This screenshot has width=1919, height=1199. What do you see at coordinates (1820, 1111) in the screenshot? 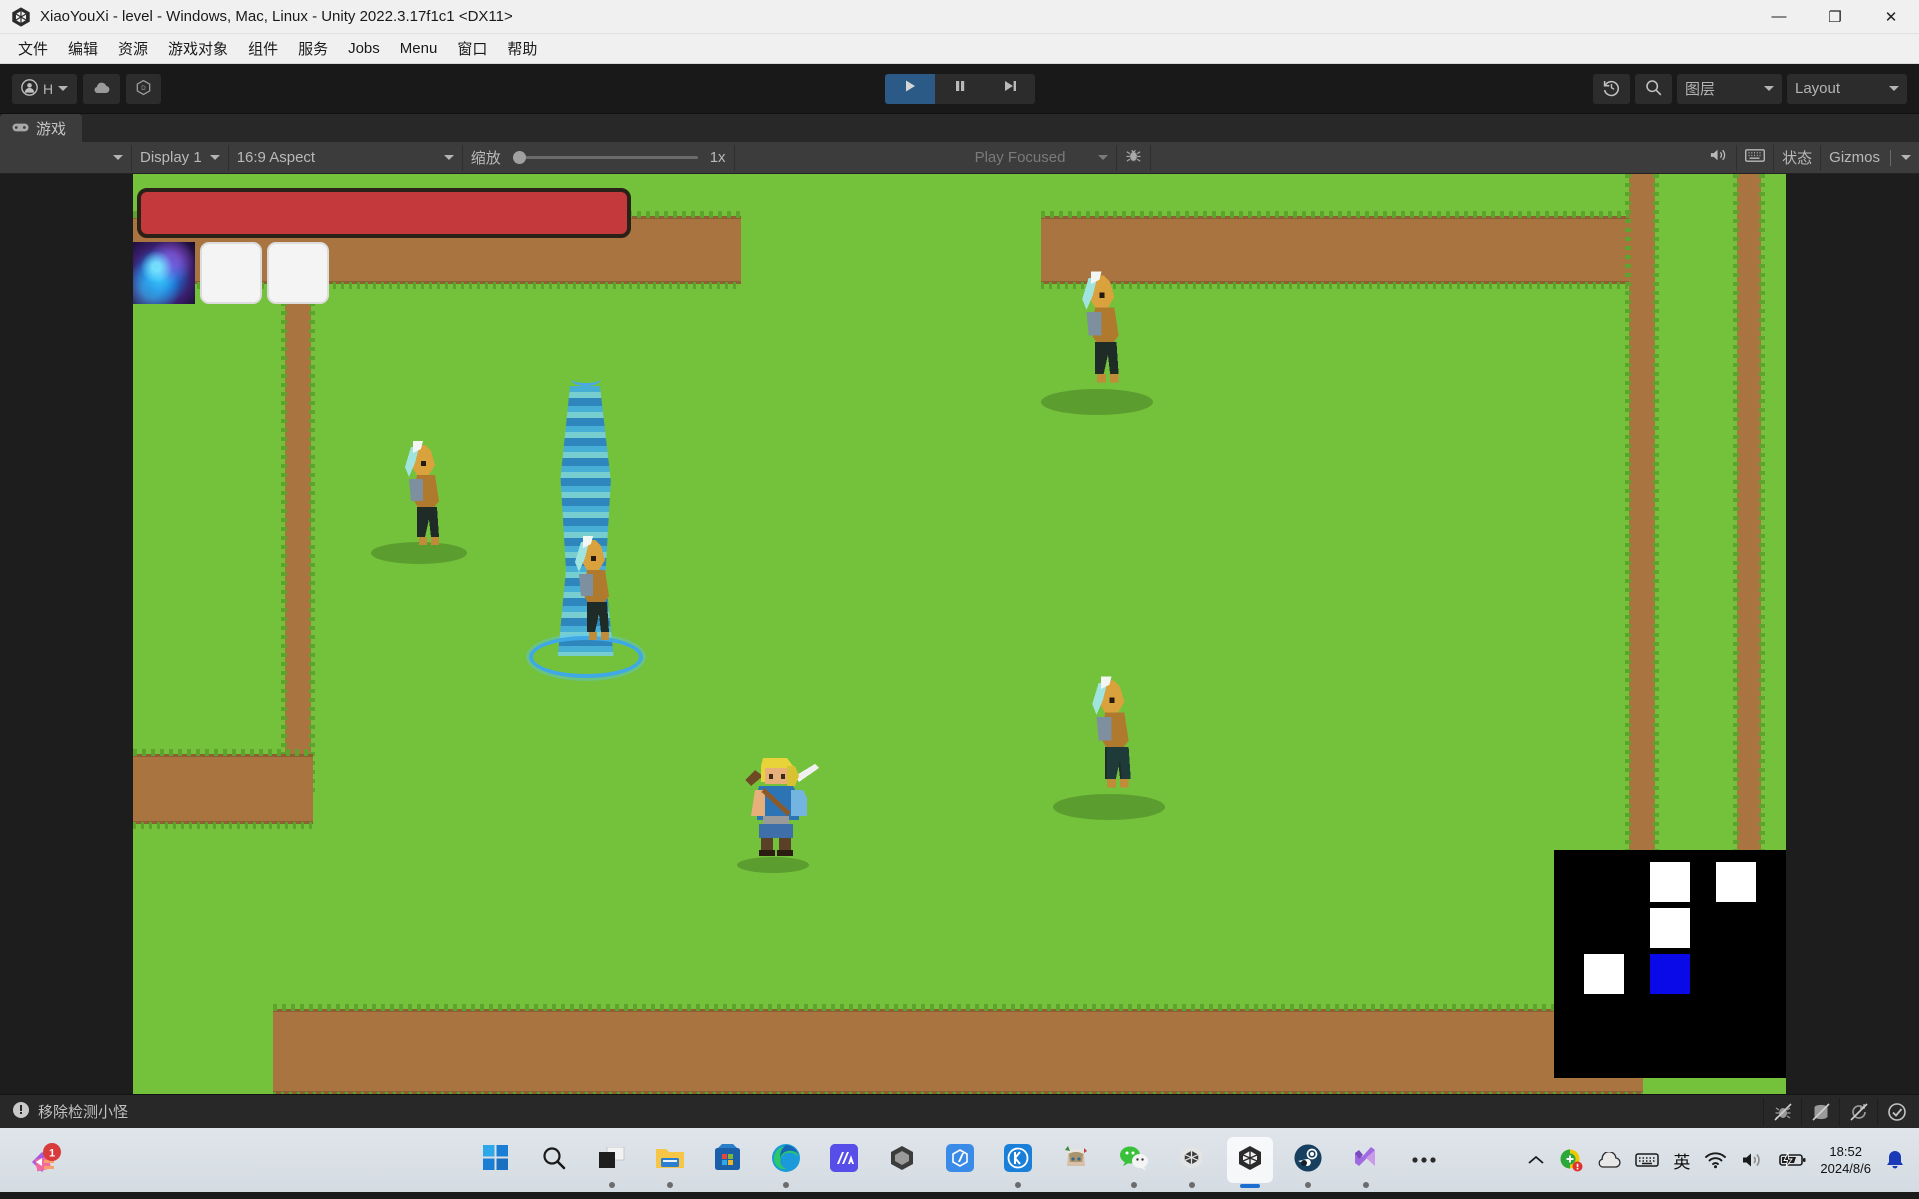
I see `cache-off-icon` at bounding box center [1820, 1111].